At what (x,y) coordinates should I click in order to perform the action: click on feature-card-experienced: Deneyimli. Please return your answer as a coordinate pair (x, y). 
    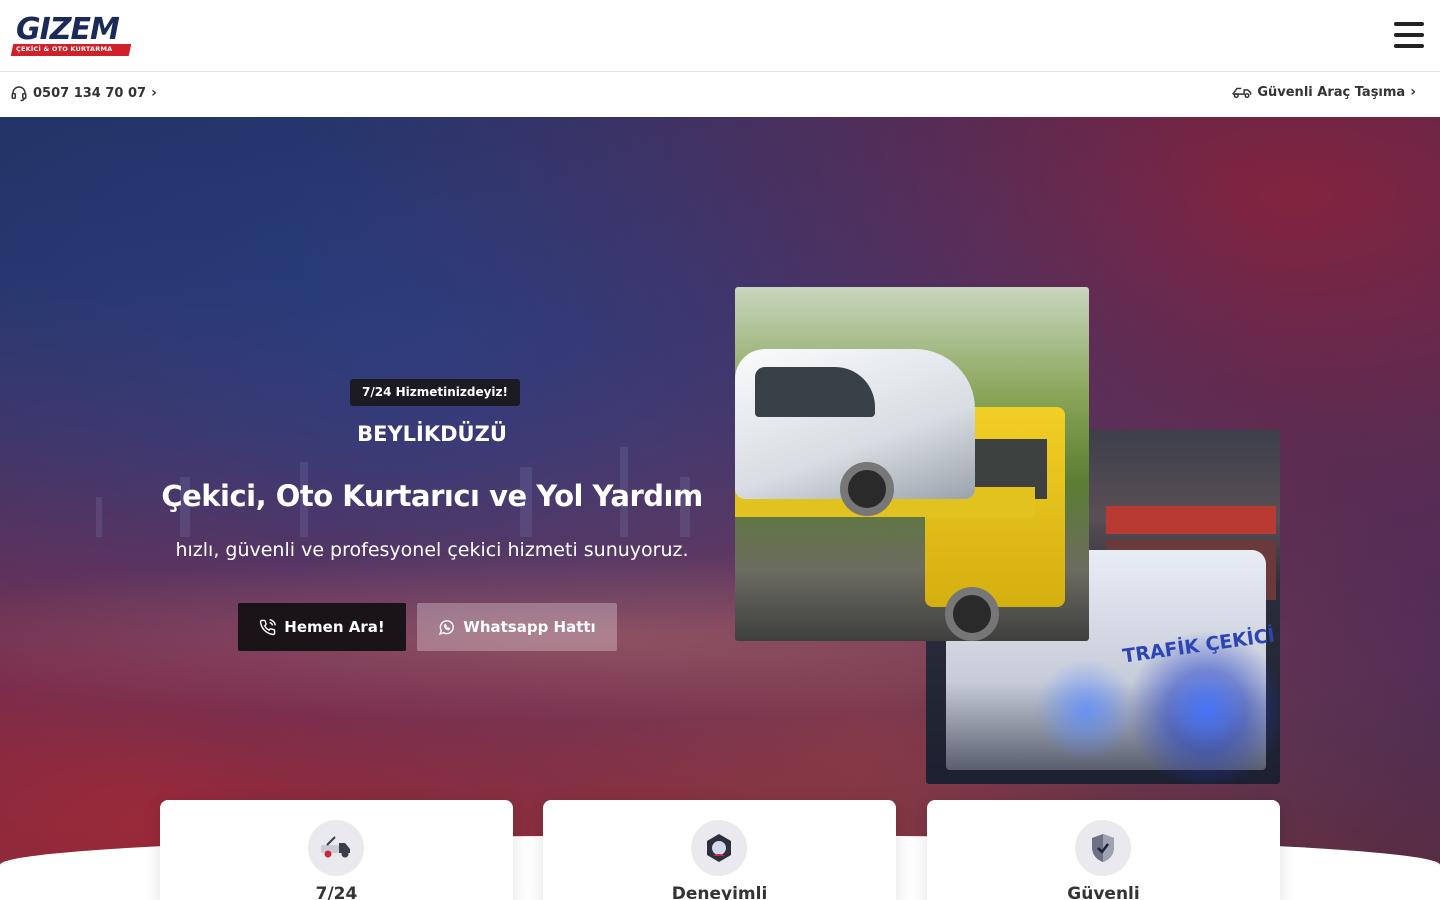
    Looking at the image, I should click on (719, 850).